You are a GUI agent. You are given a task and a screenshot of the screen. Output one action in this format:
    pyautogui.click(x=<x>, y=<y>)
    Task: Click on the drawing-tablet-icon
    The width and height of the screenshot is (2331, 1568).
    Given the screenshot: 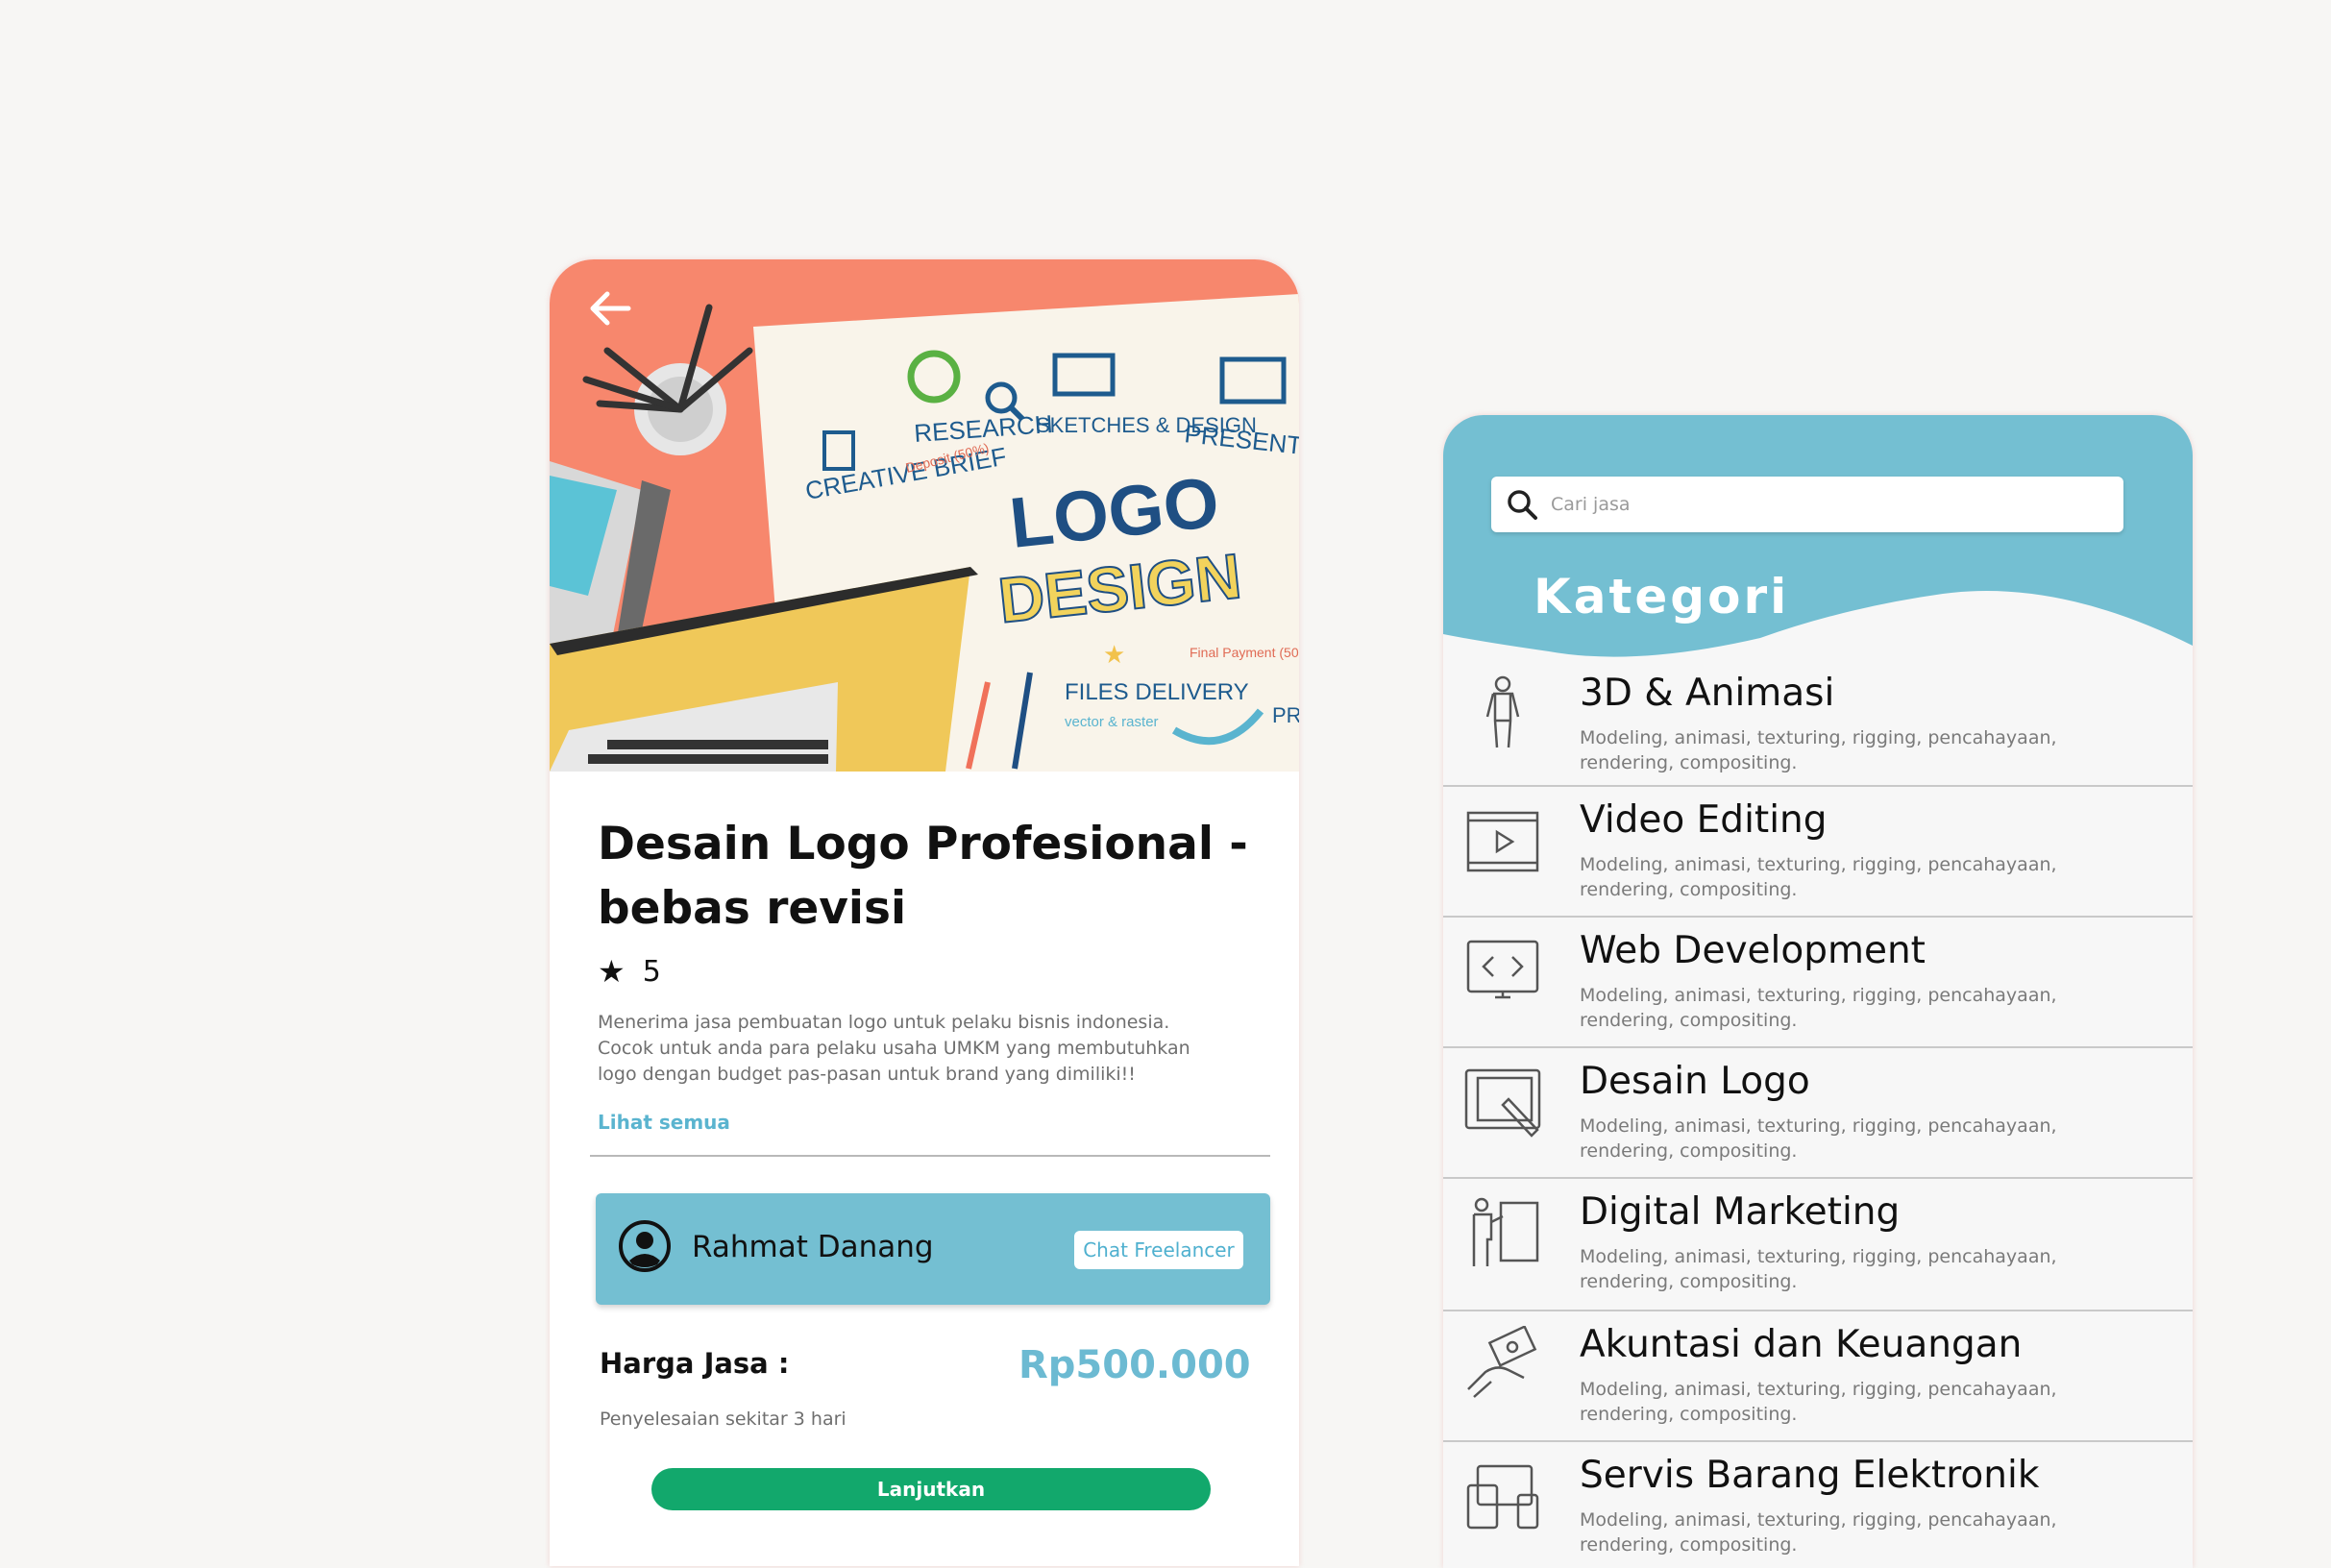 What is the action you would take?
    pyautogui.click(x=1502, y=1103)
    